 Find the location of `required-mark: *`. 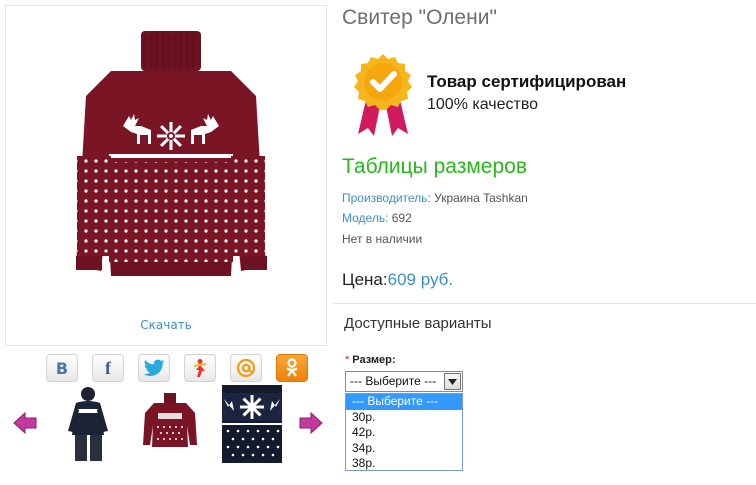

required-mark: * is located at coordinates (347, 360).